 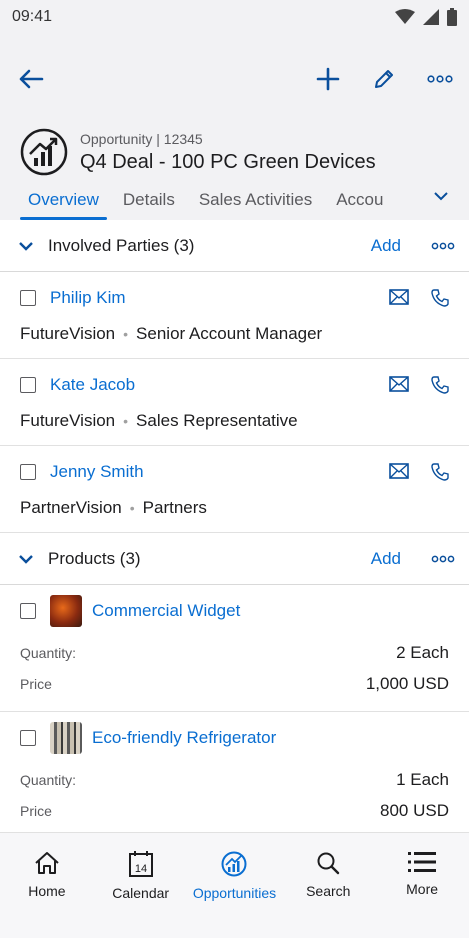 What do you see at coordinates (234, 17) in the screenshot?
I see `status-bar: 09:41` at bounding box center [234, 17].